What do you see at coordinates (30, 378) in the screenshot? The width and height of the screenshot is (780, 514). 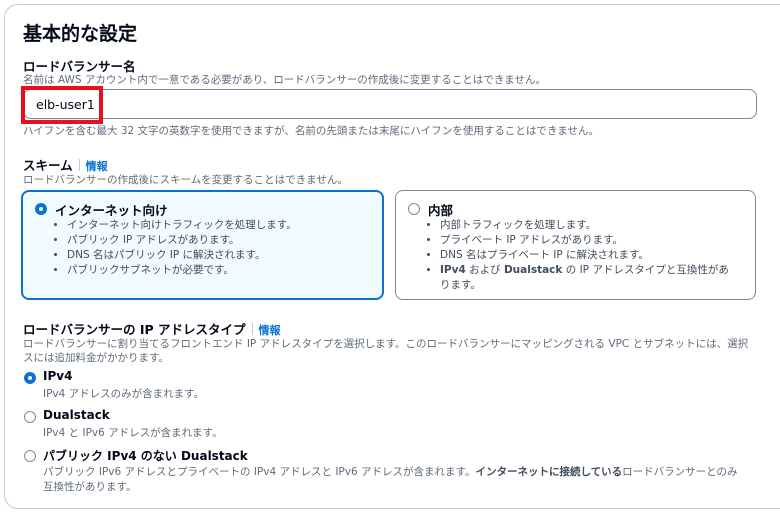 I see `radio-ipv4` at bounding box center [30, 378].